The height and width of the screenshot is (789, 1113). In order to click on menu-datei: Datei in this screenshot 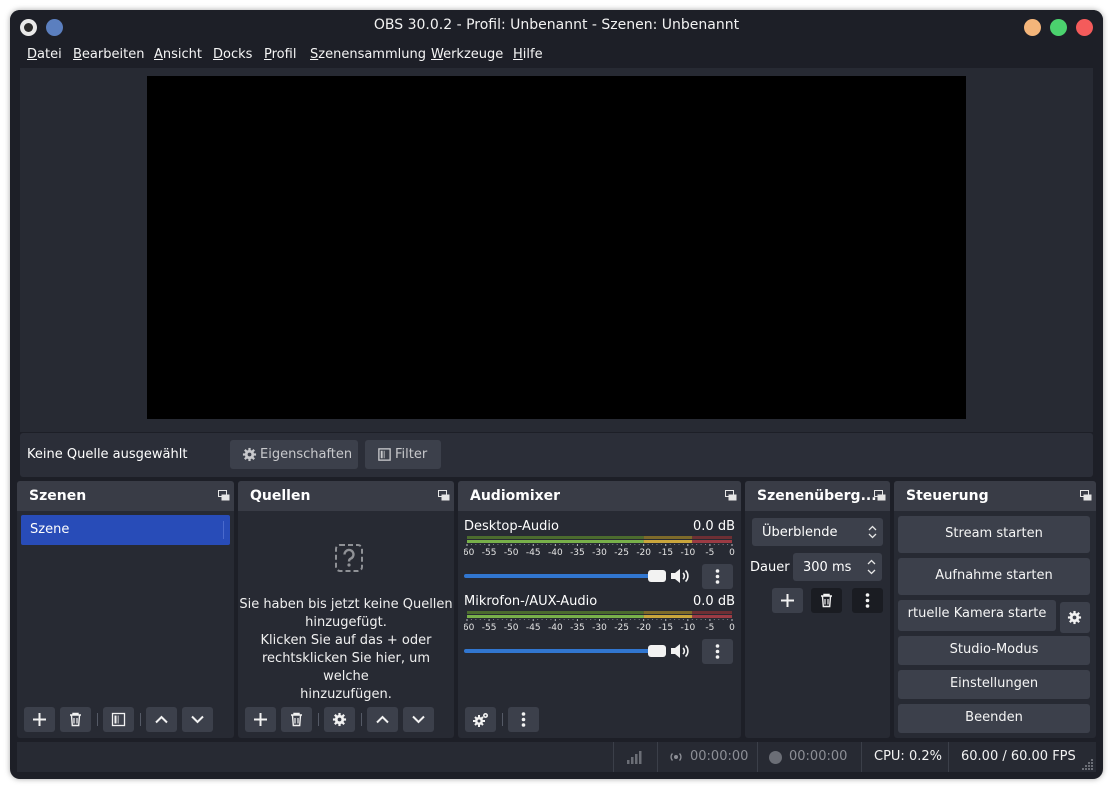, I will do `click(44, 54)`.